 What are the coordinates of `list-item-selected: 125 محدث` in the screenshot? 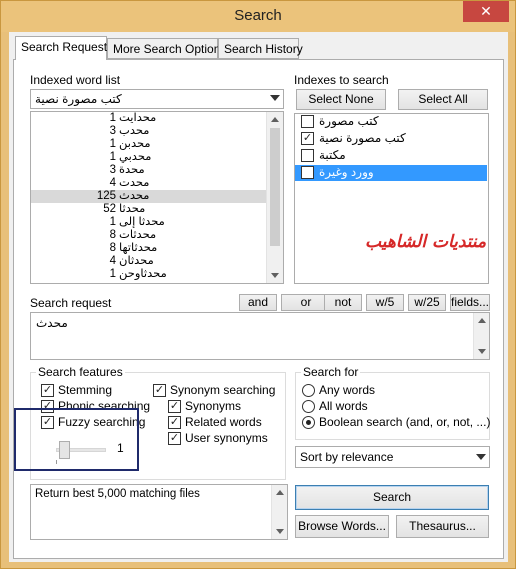 It's located at (148, 196).